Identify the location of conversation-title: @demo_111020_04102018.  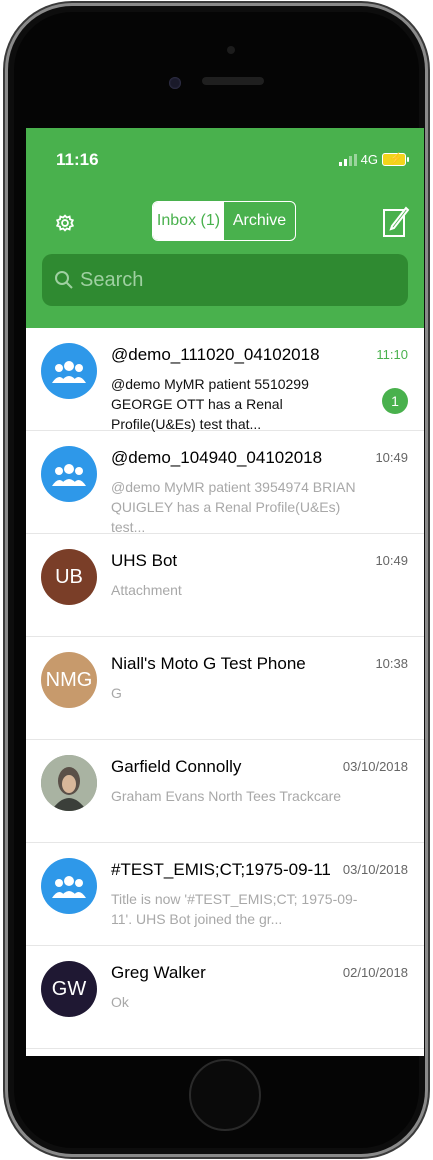
(215, 354).